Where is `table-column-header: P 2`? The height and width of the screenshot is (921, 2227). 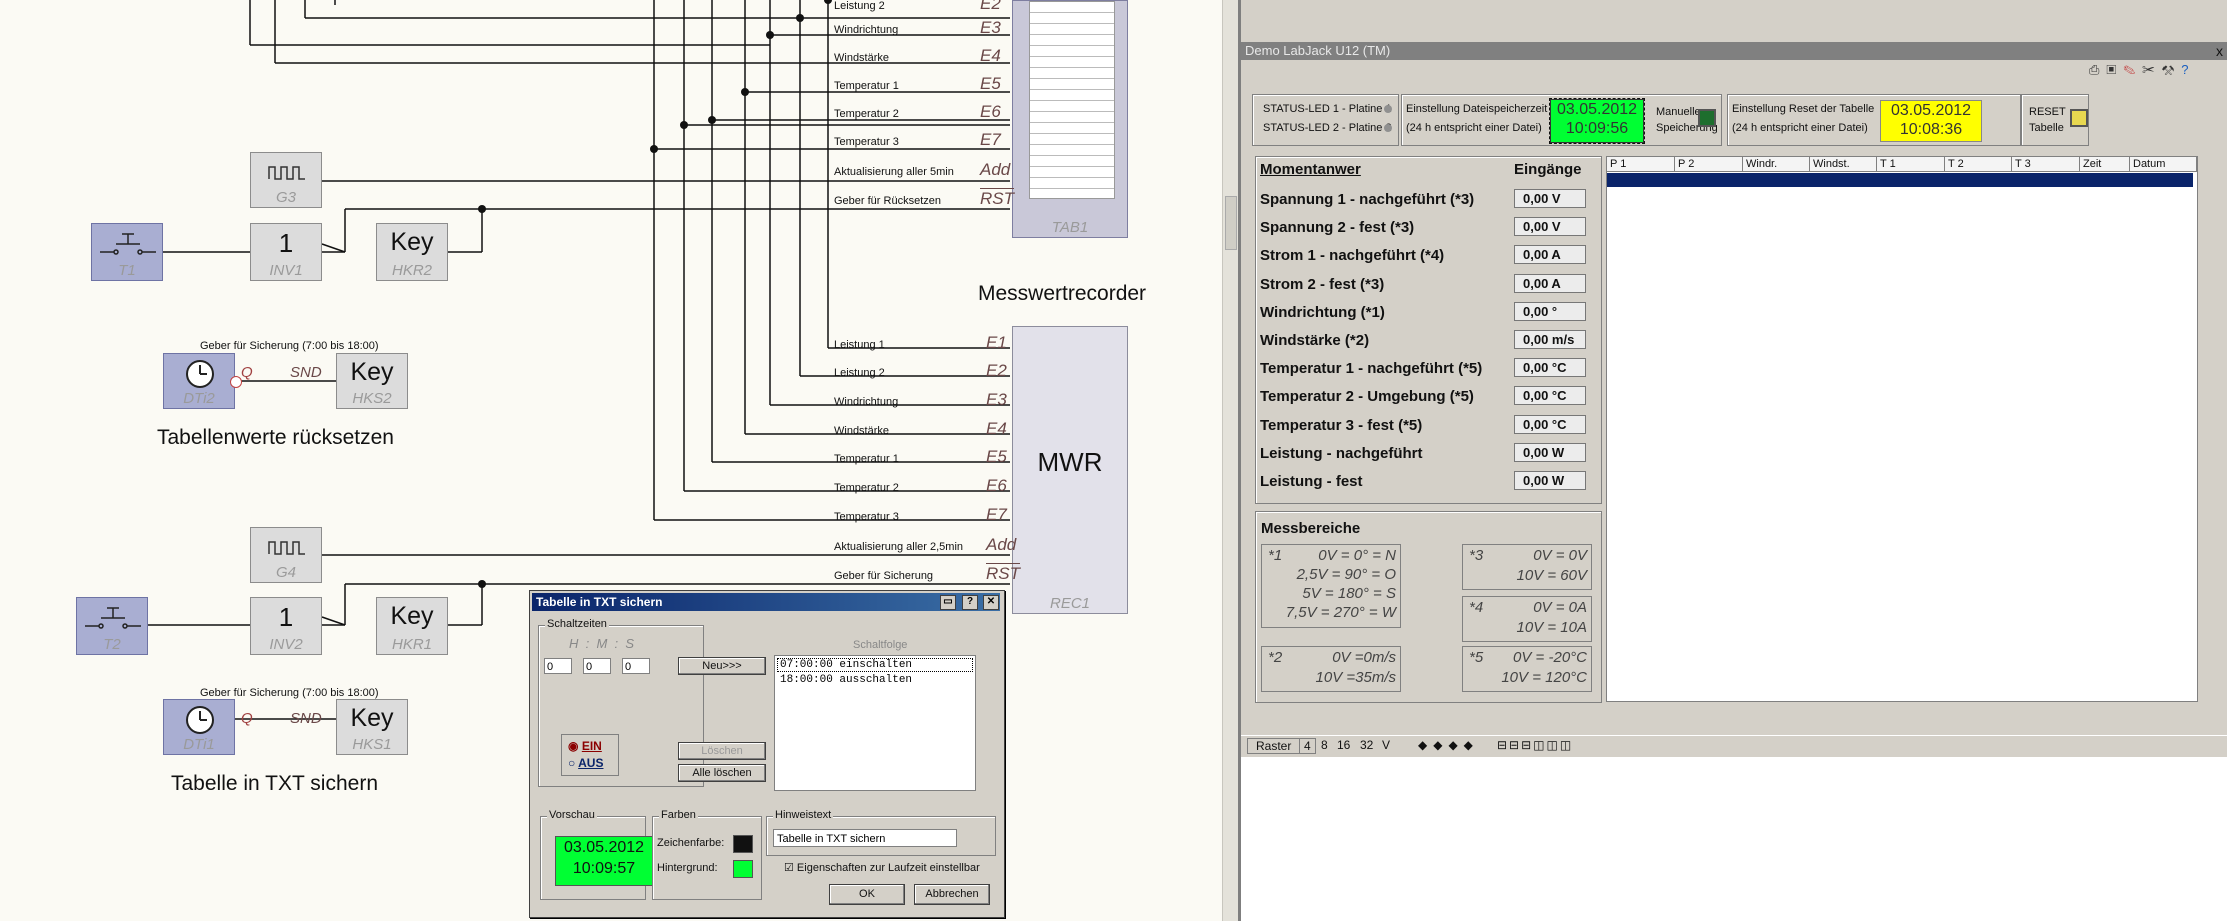 table-column-header: P 2 is located at coordinates (1709, 164).